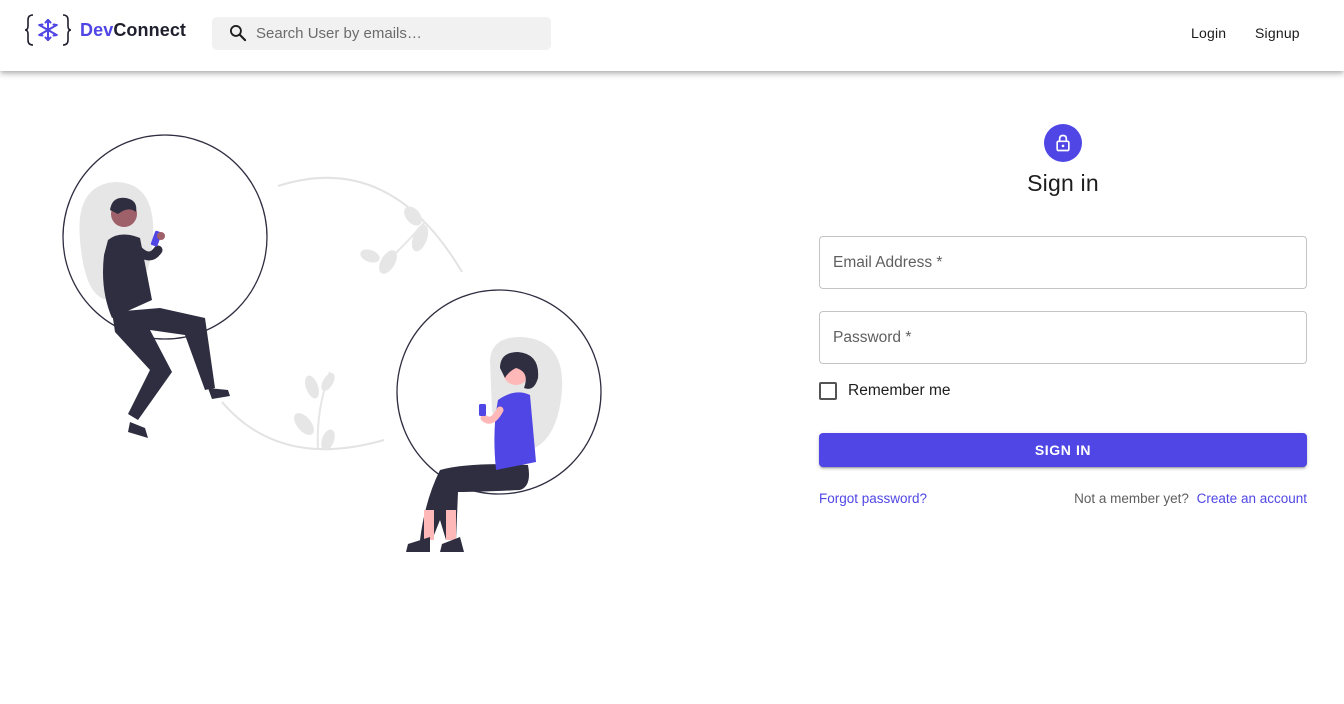  I want to click on woman-with-phone-figure, so click(499, 420).